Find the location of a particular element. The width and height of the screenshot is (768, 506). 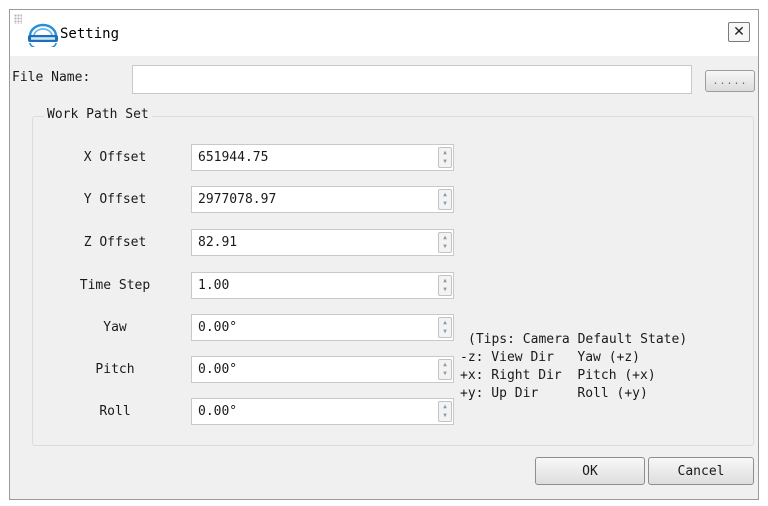

yaw-value: 0.00° is located at coordinates (218, 327).